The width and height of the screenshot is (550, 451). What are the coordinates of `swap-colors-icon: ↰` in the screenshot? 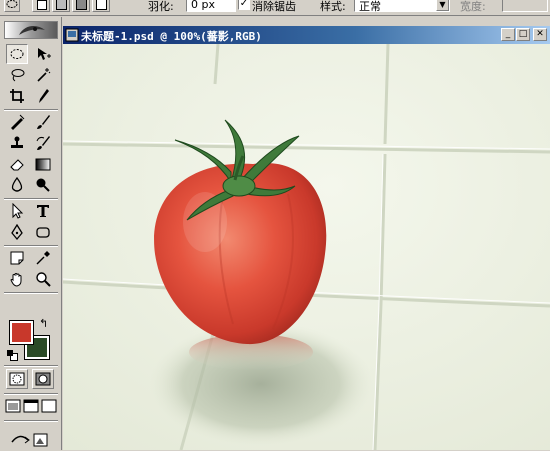 It's located at (43, 323).